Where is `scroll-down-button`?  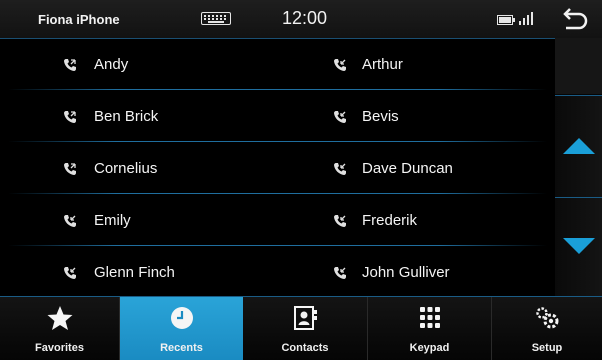
scroll-down-button is located at coordinates (578, 247).